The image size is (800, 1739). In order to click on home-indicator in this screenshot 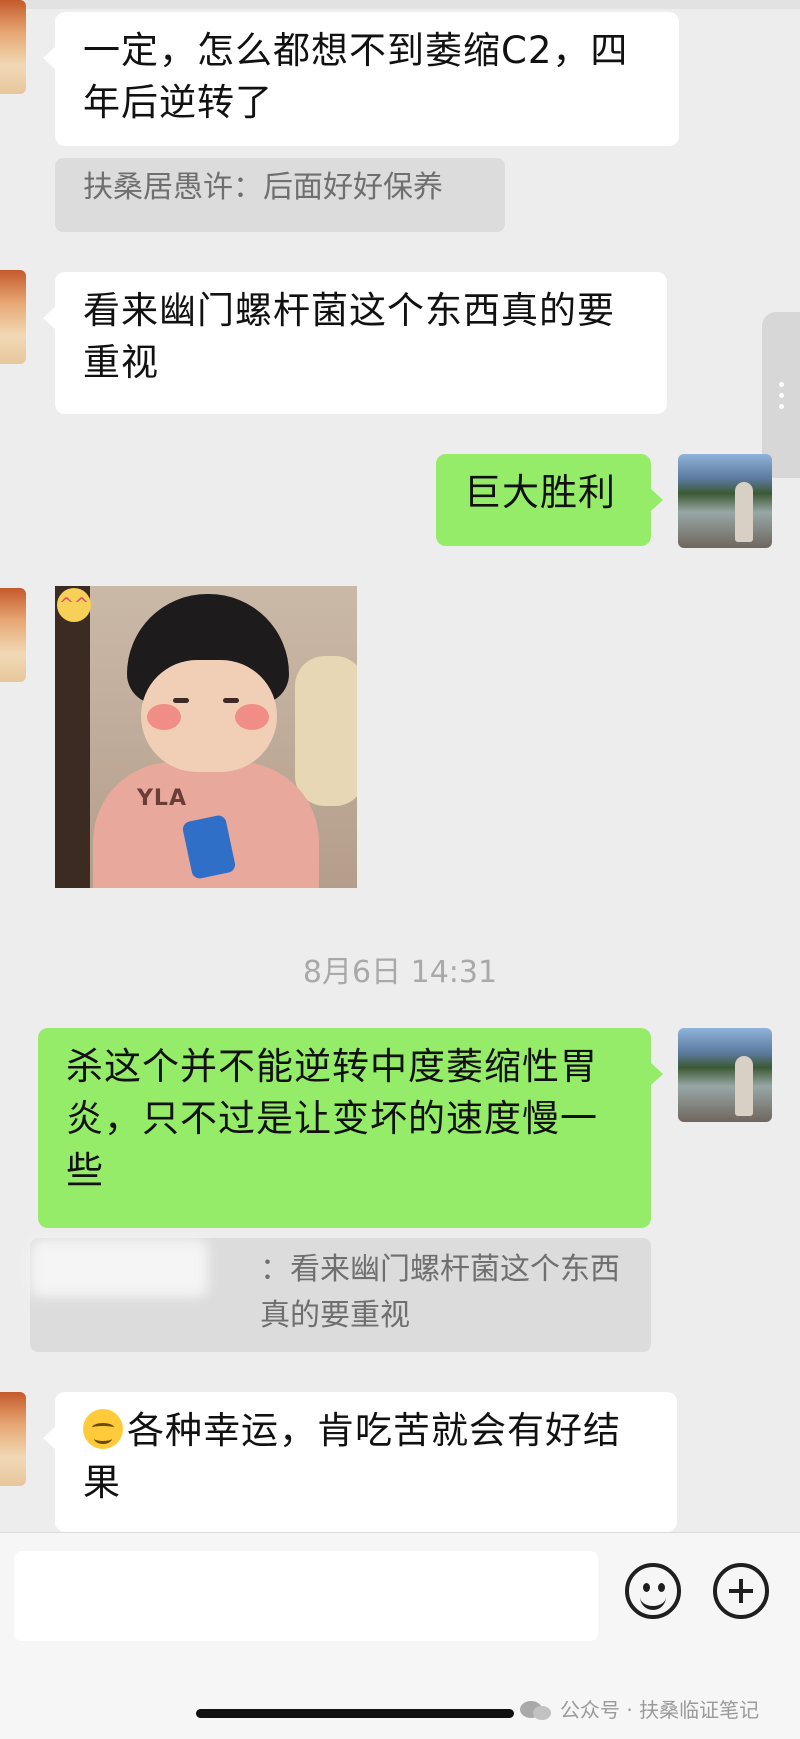, I will do `click(355, 1713)`.